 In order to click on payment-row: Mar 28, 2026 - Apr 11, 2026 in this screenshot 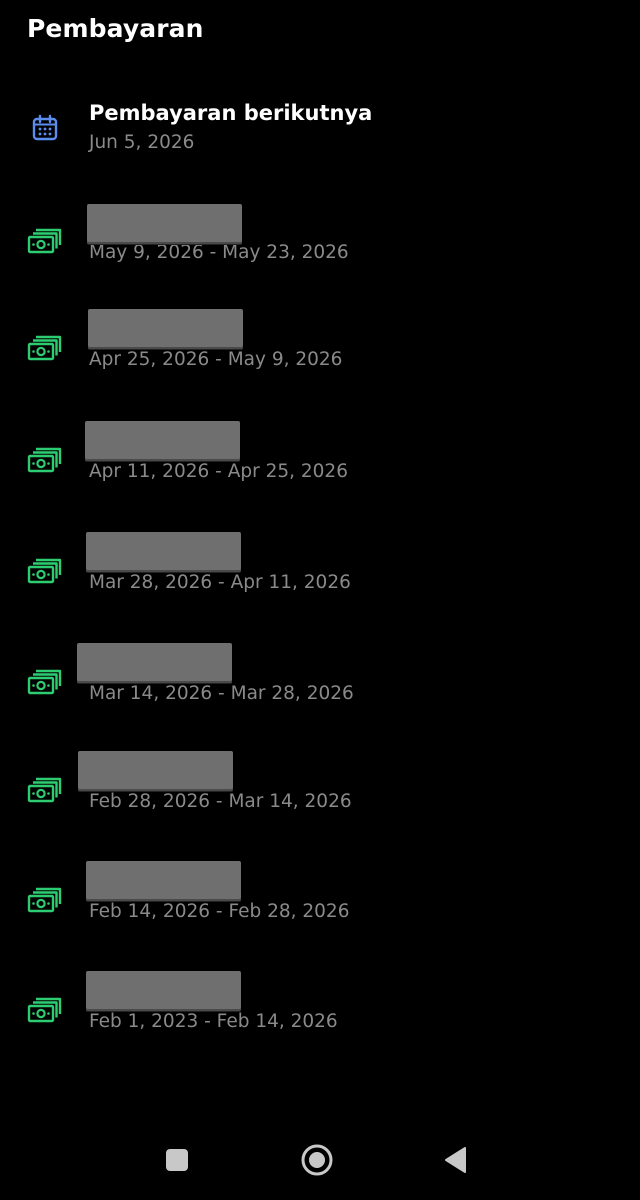, I will do `click(320, 566)`.